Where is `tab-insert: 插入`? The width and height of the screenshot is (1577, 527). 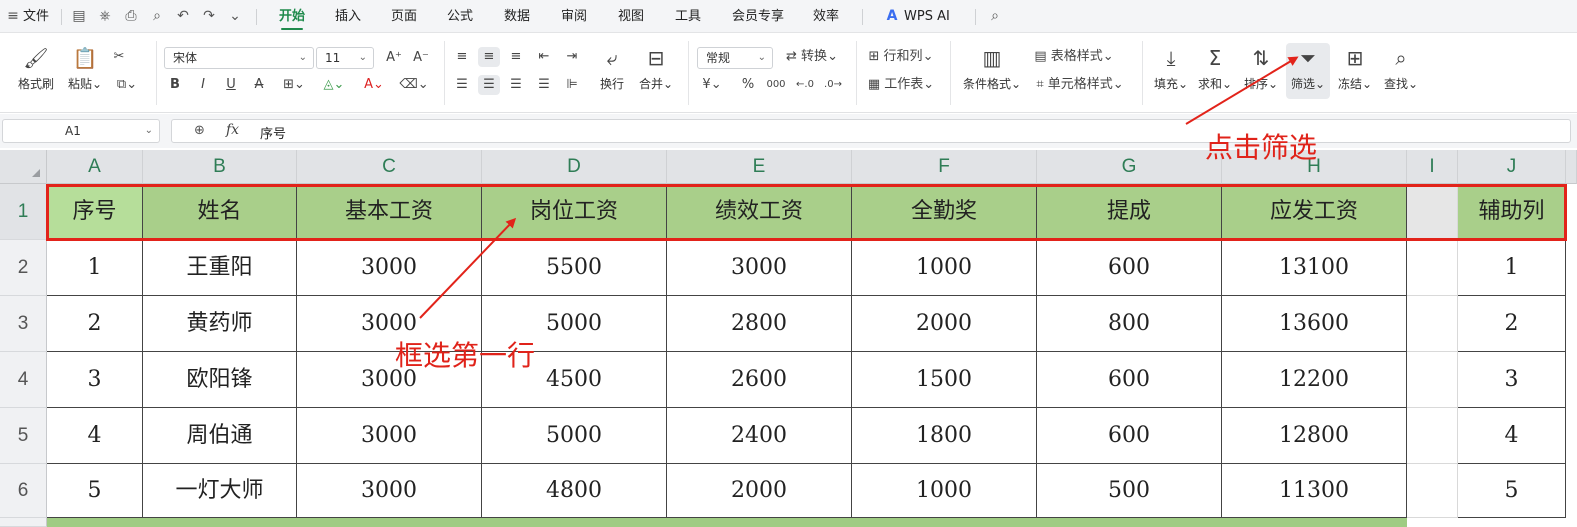
tab-insert: 插入 is located at coordinates (348, 16).